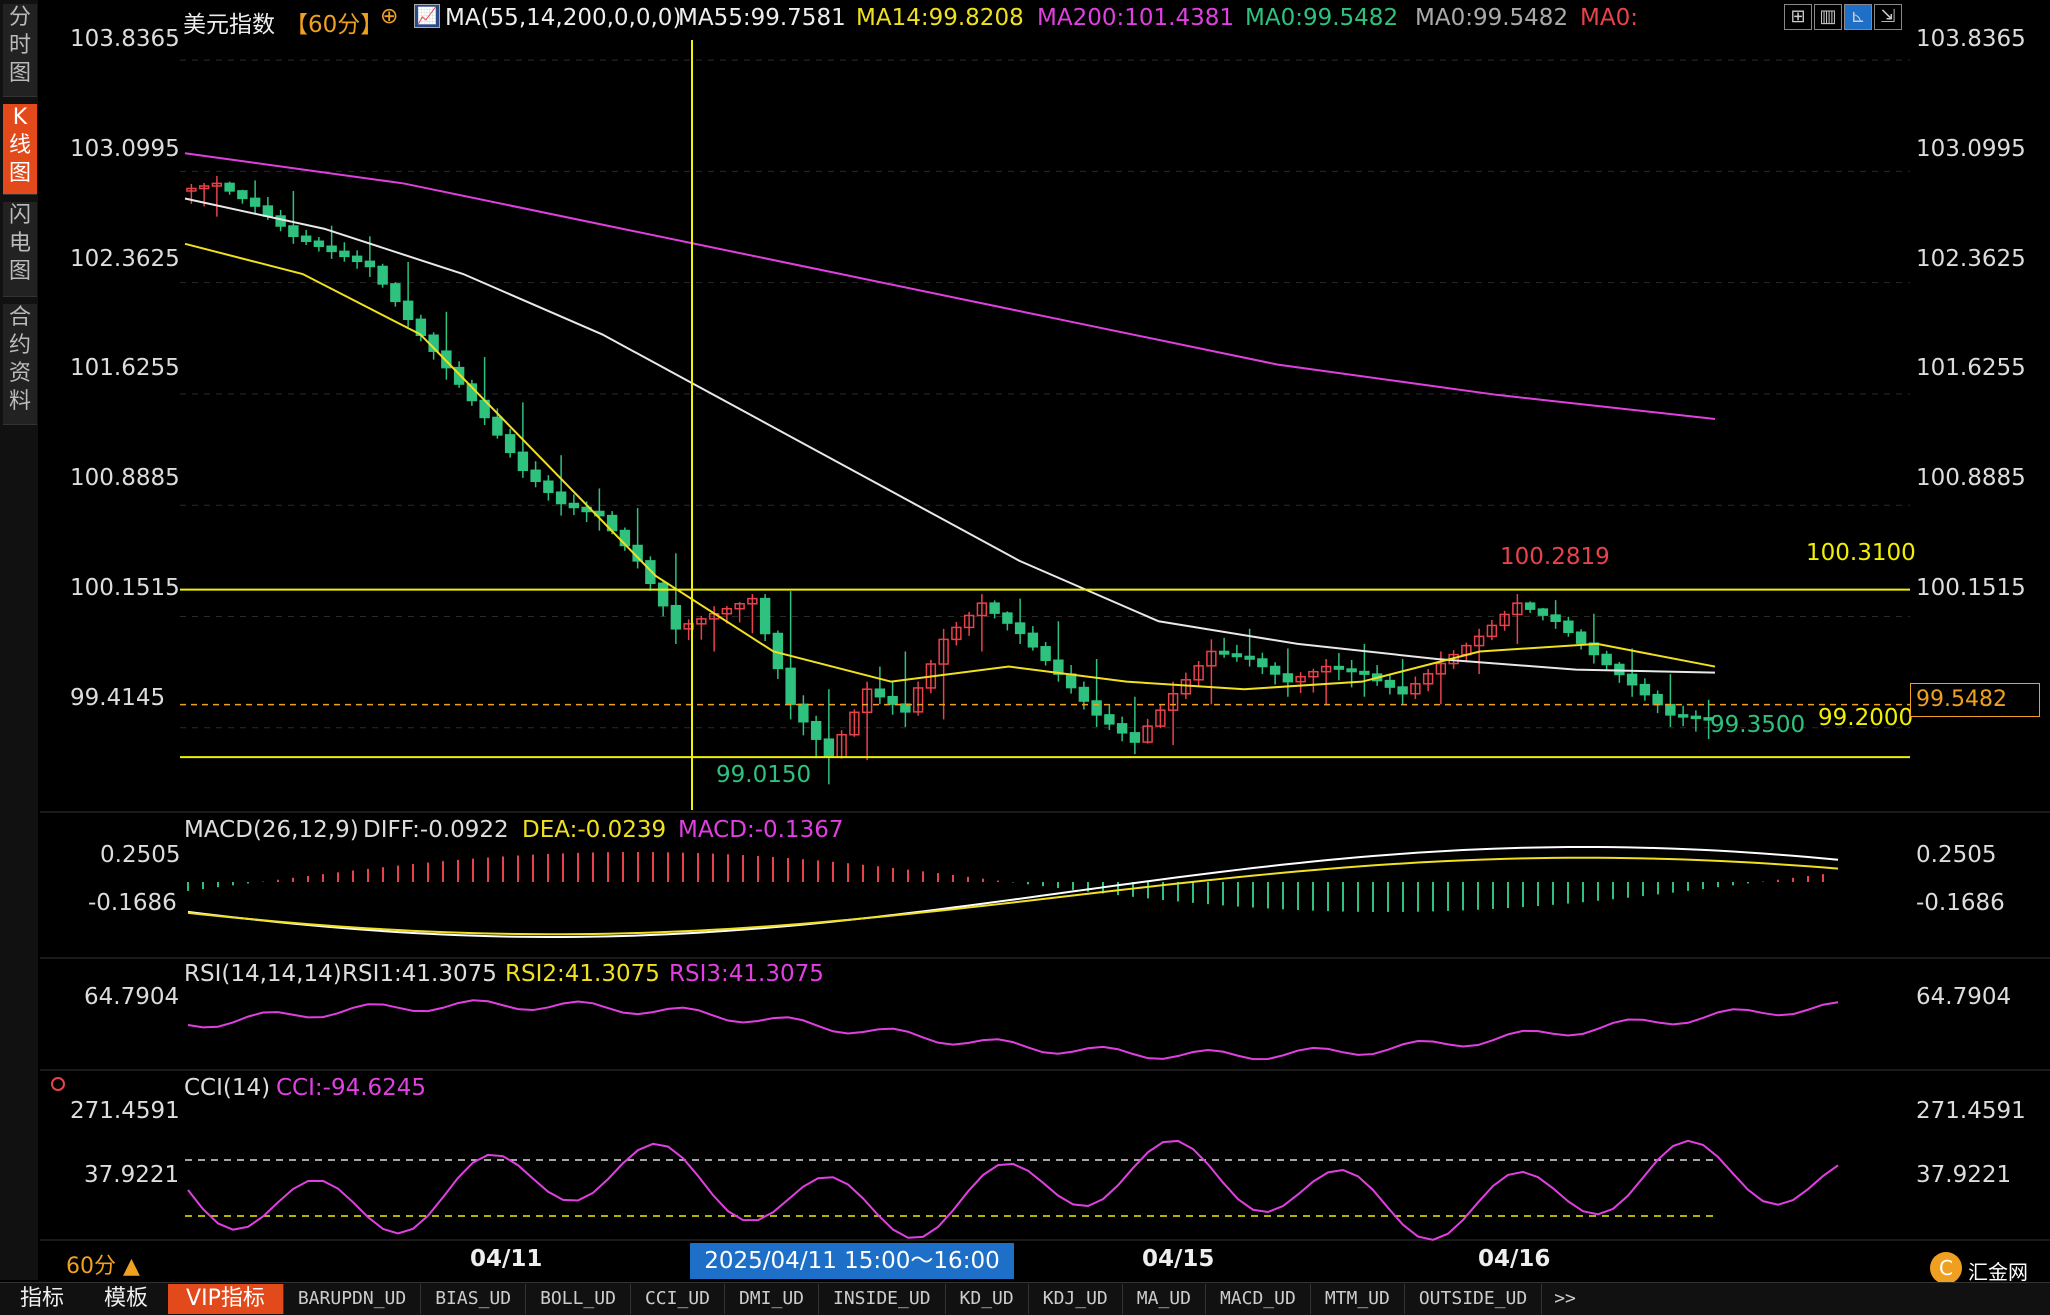 The height and width of the screenshot is (1315, 2050). Describe the element at coordinates (42, 1299) in the screenshot. I see `bottom-tab-main-0: 指标` at that location.